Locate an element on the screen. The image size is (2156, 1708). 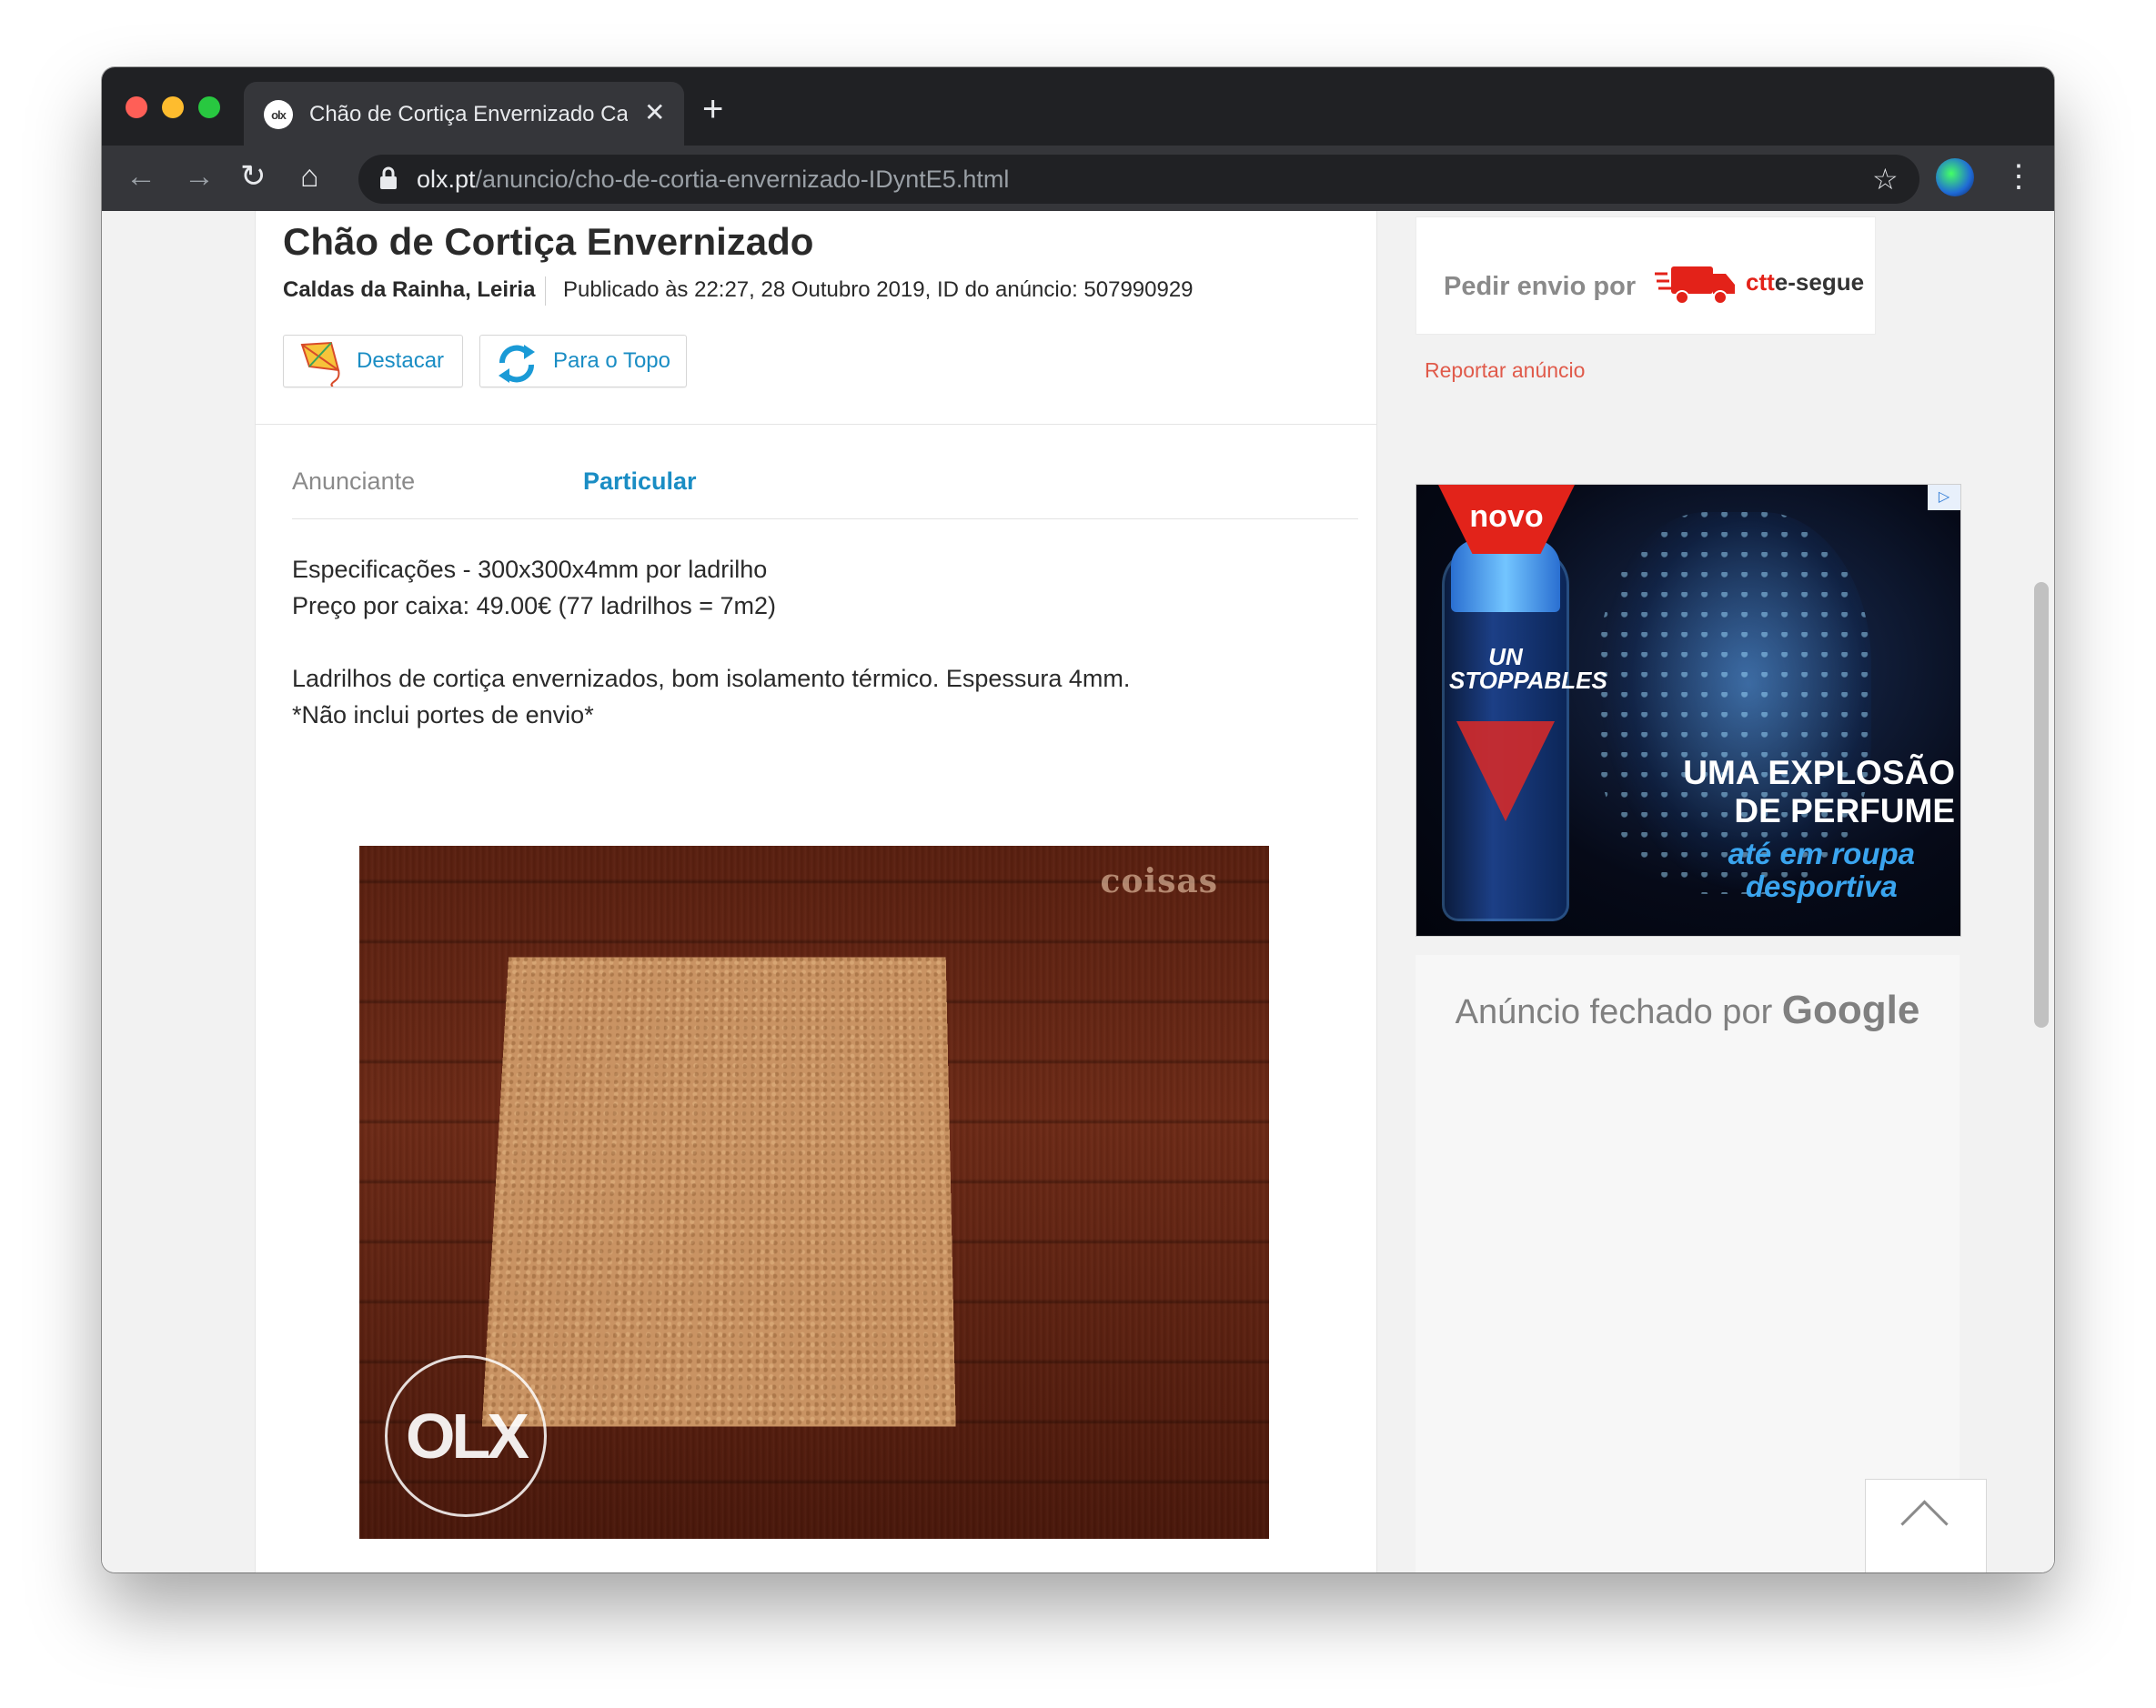
ctt-brand-logo: ctte-segue is located at coordinates (1805, 282).